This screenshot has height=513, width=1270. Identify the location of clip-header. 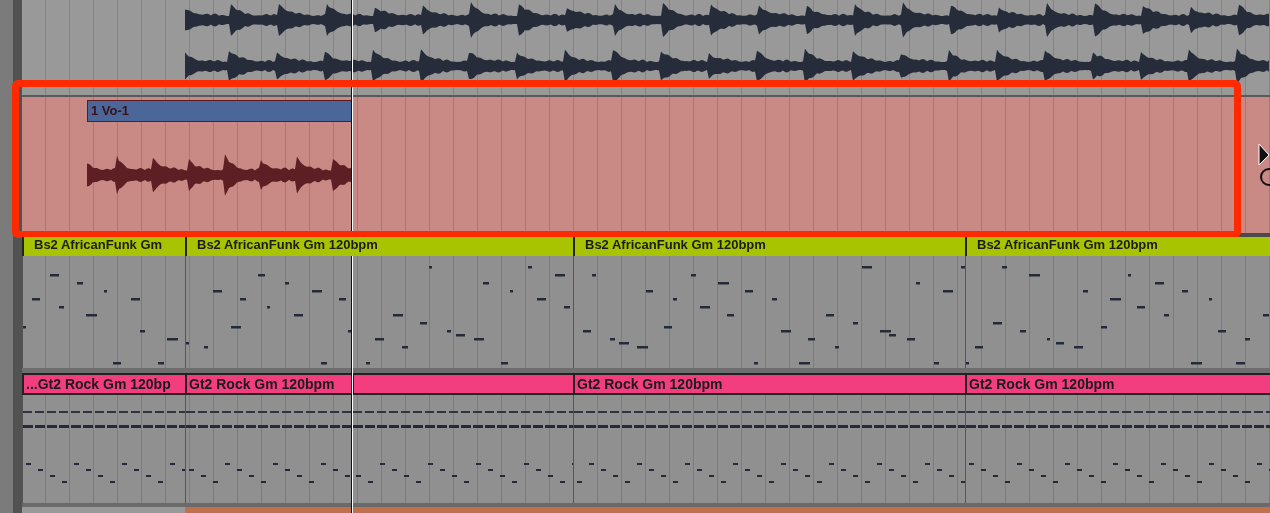
(462, 384).